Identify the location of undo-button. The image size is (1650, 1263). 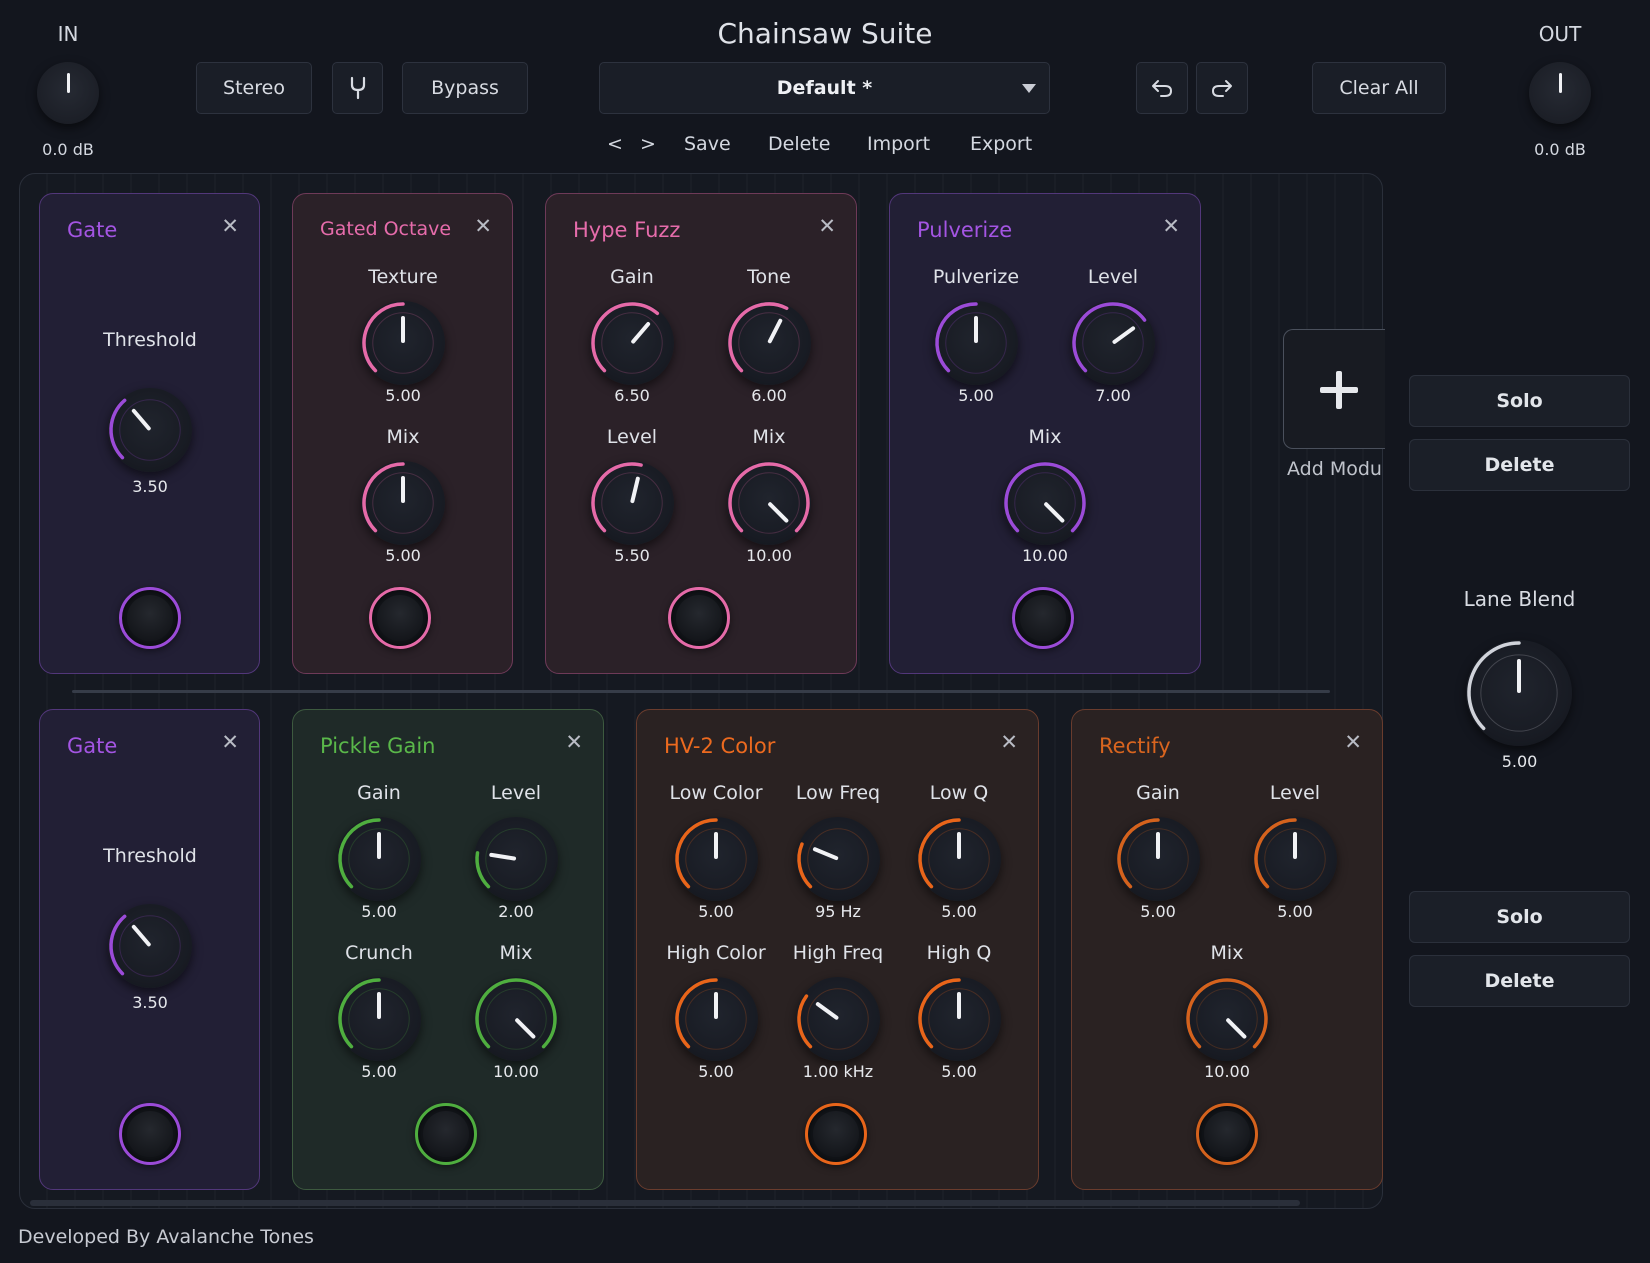
(1162, 88).